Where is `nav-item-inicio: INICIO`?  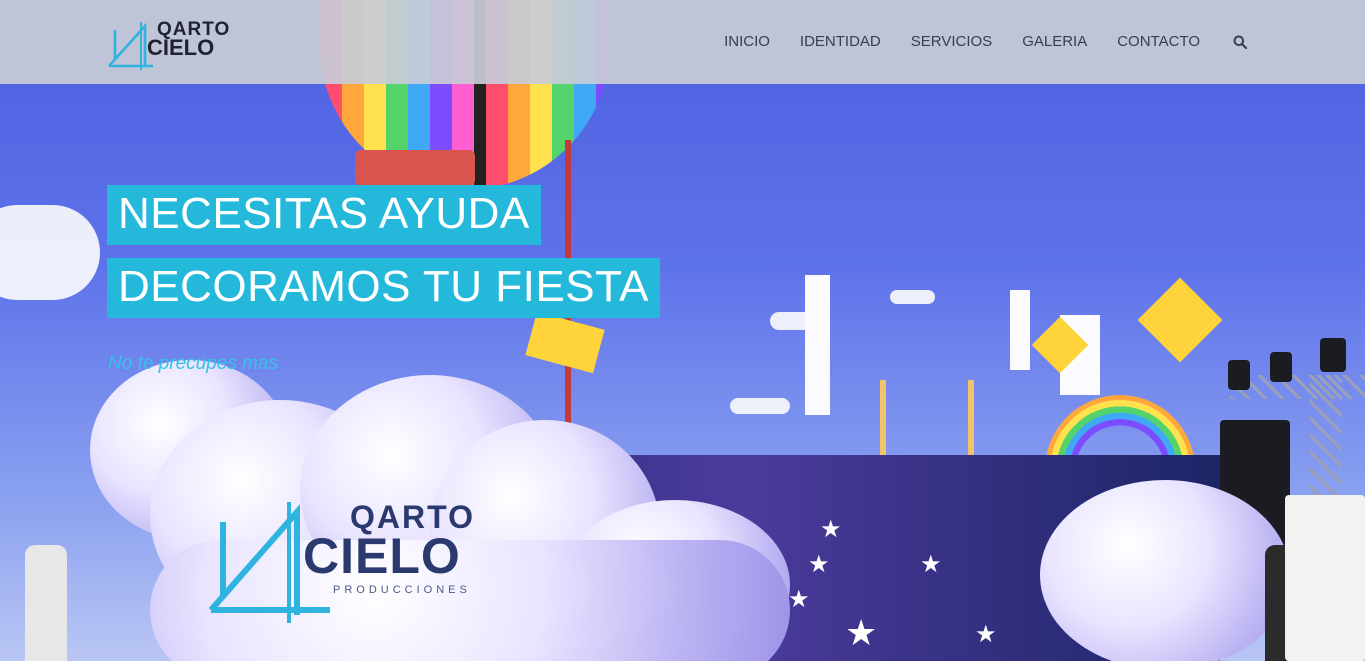
nav-item-inicio: INICIO is located at coordinates (747, 42).